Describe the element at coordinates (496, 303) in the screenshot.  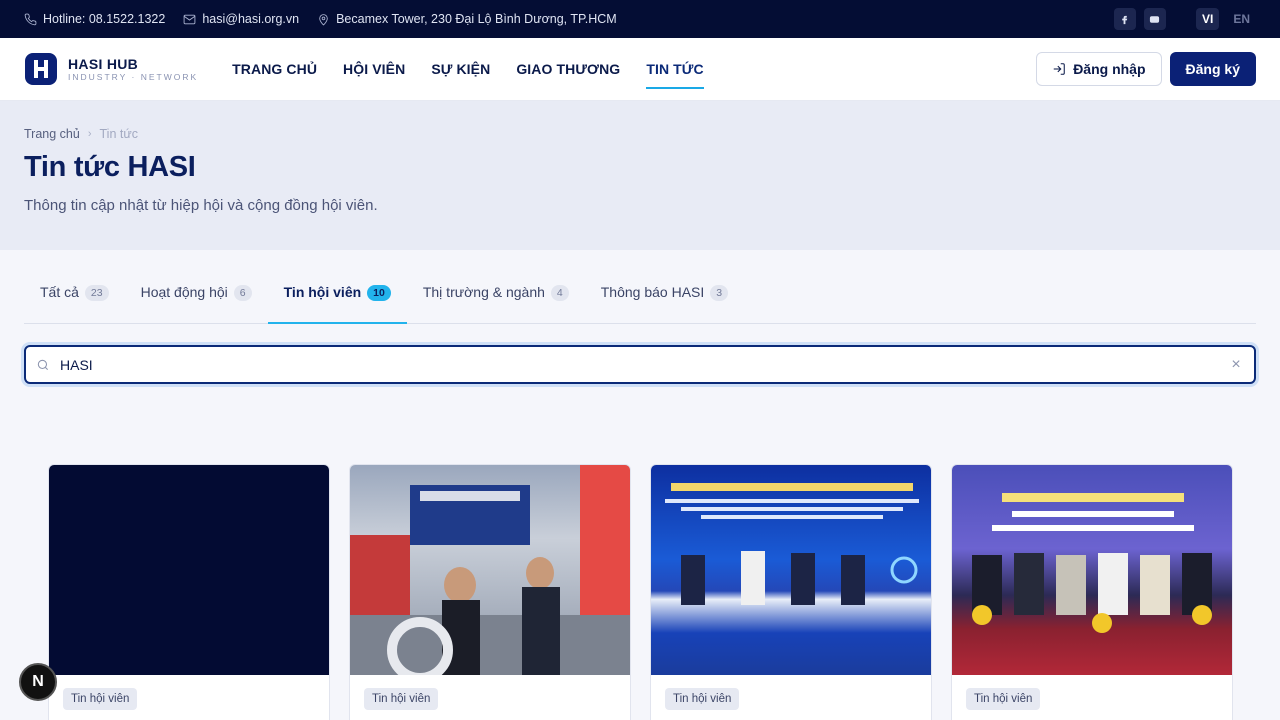
I see `tab-thi-truong-nganh: Thị trường & ngành 4` at that location.